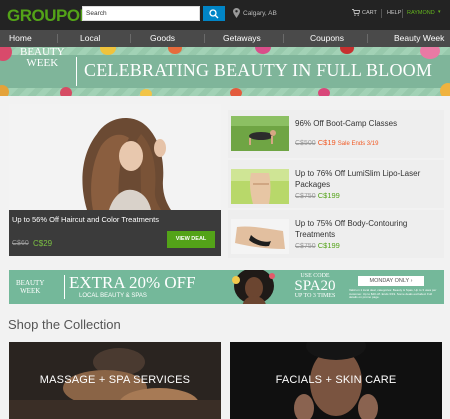  Describe the element at coordinates (90, 38) in the screenshot. I see `nav-item-local: Local` at that location.